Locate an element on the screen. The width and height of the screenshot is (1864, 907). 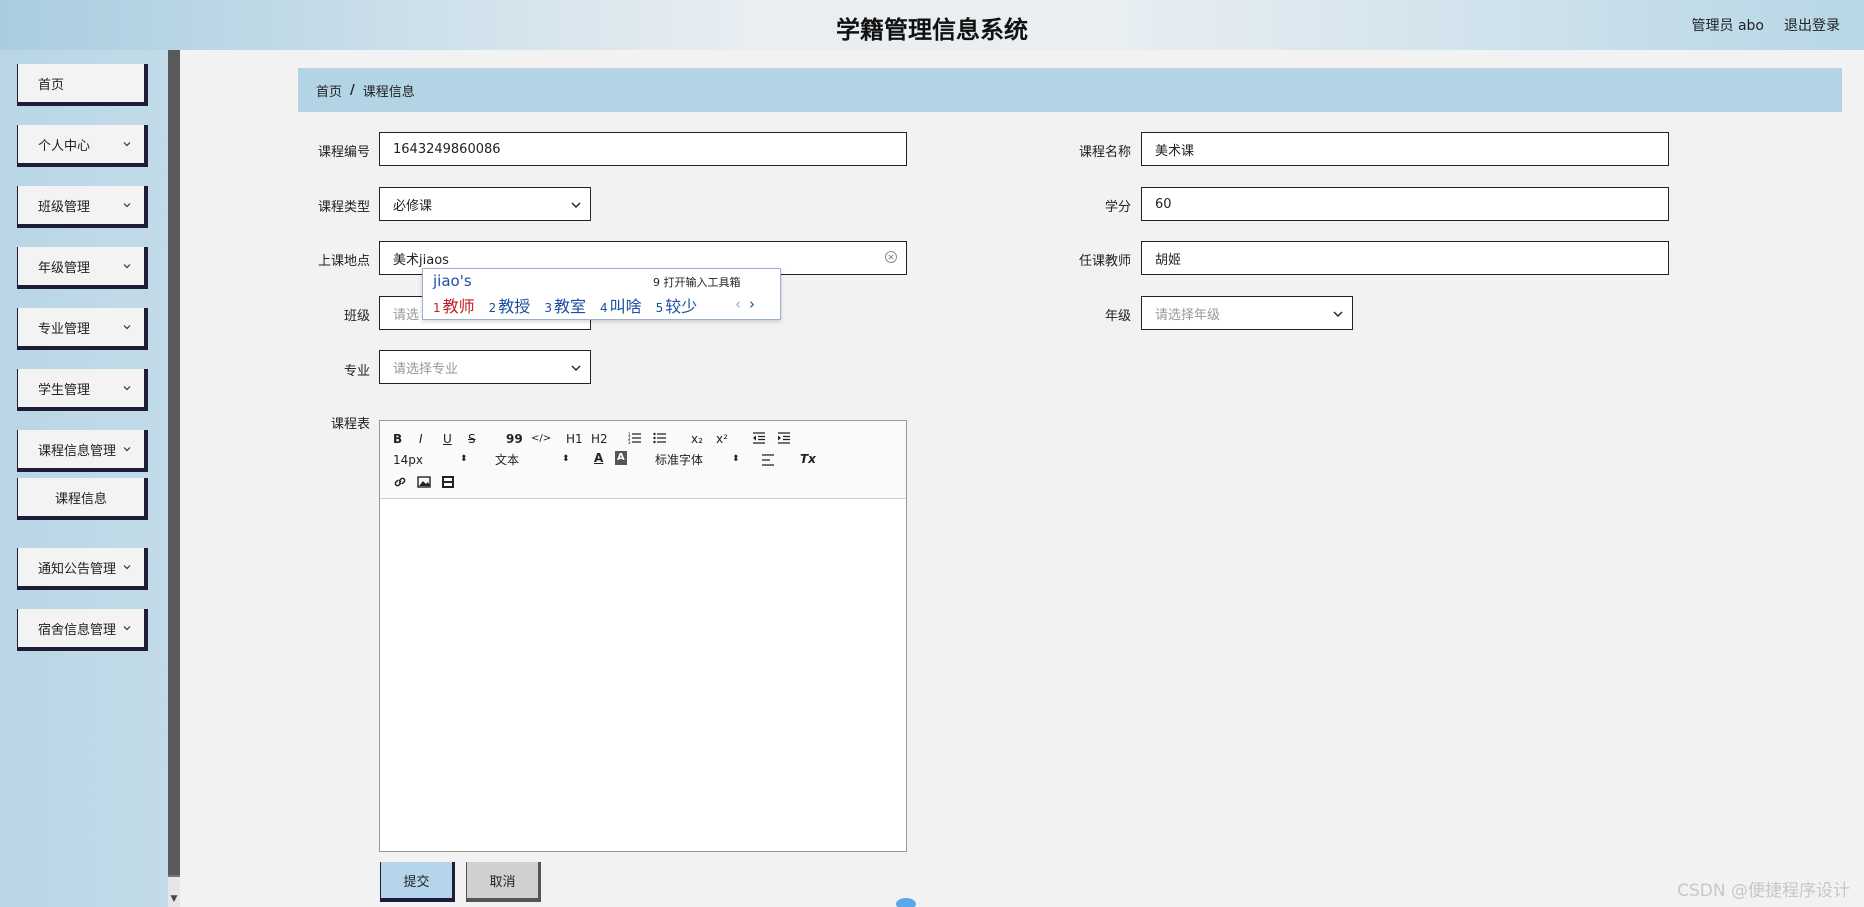
image-icon is located at coordinates (424, 482).